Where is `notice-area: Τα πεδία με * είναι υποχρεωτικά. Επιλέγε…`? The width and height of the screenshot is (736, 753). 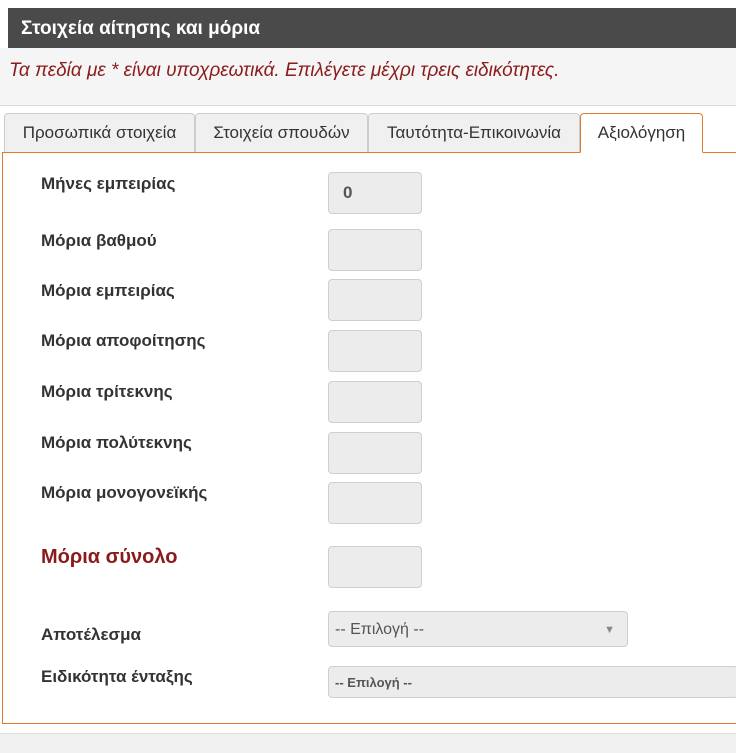
notice-area: Τα πεδία με * είναι υποχρεωτικά. Επιλέγε… is located at coordinates (368, 77).